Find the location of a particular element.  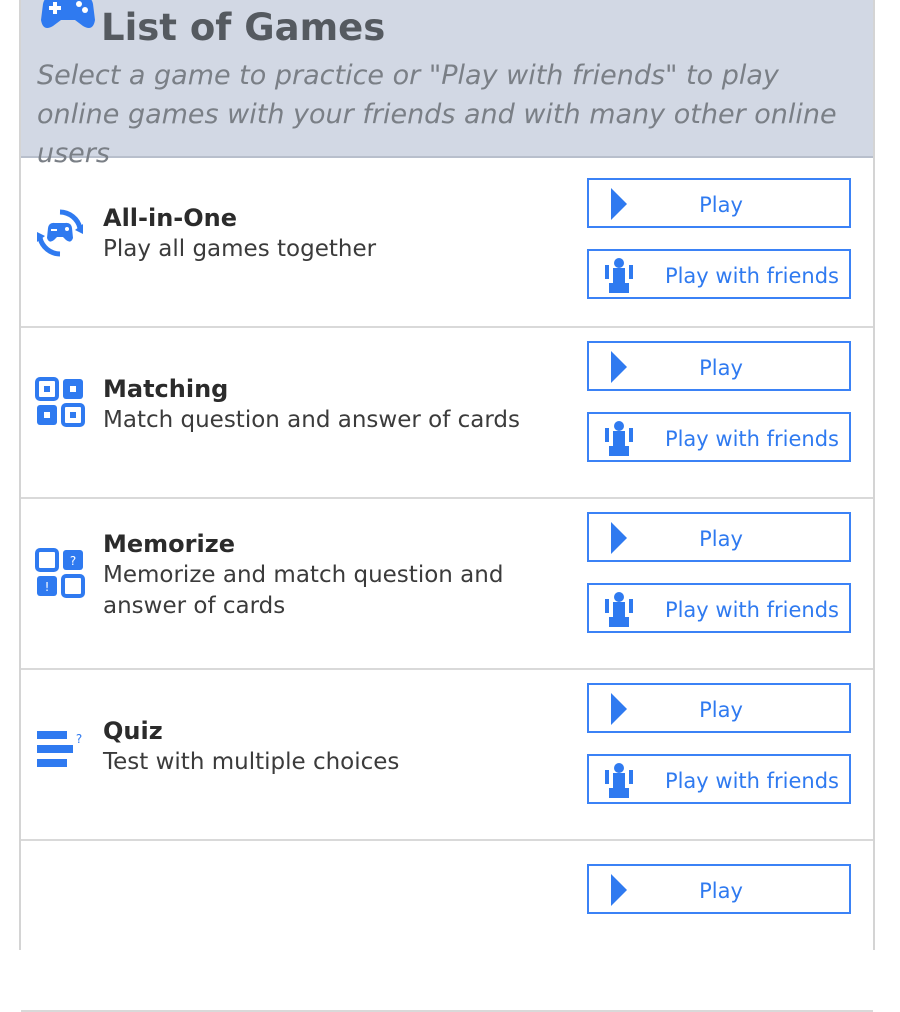

page-title: List of Games is located at coordinates (243, 27).